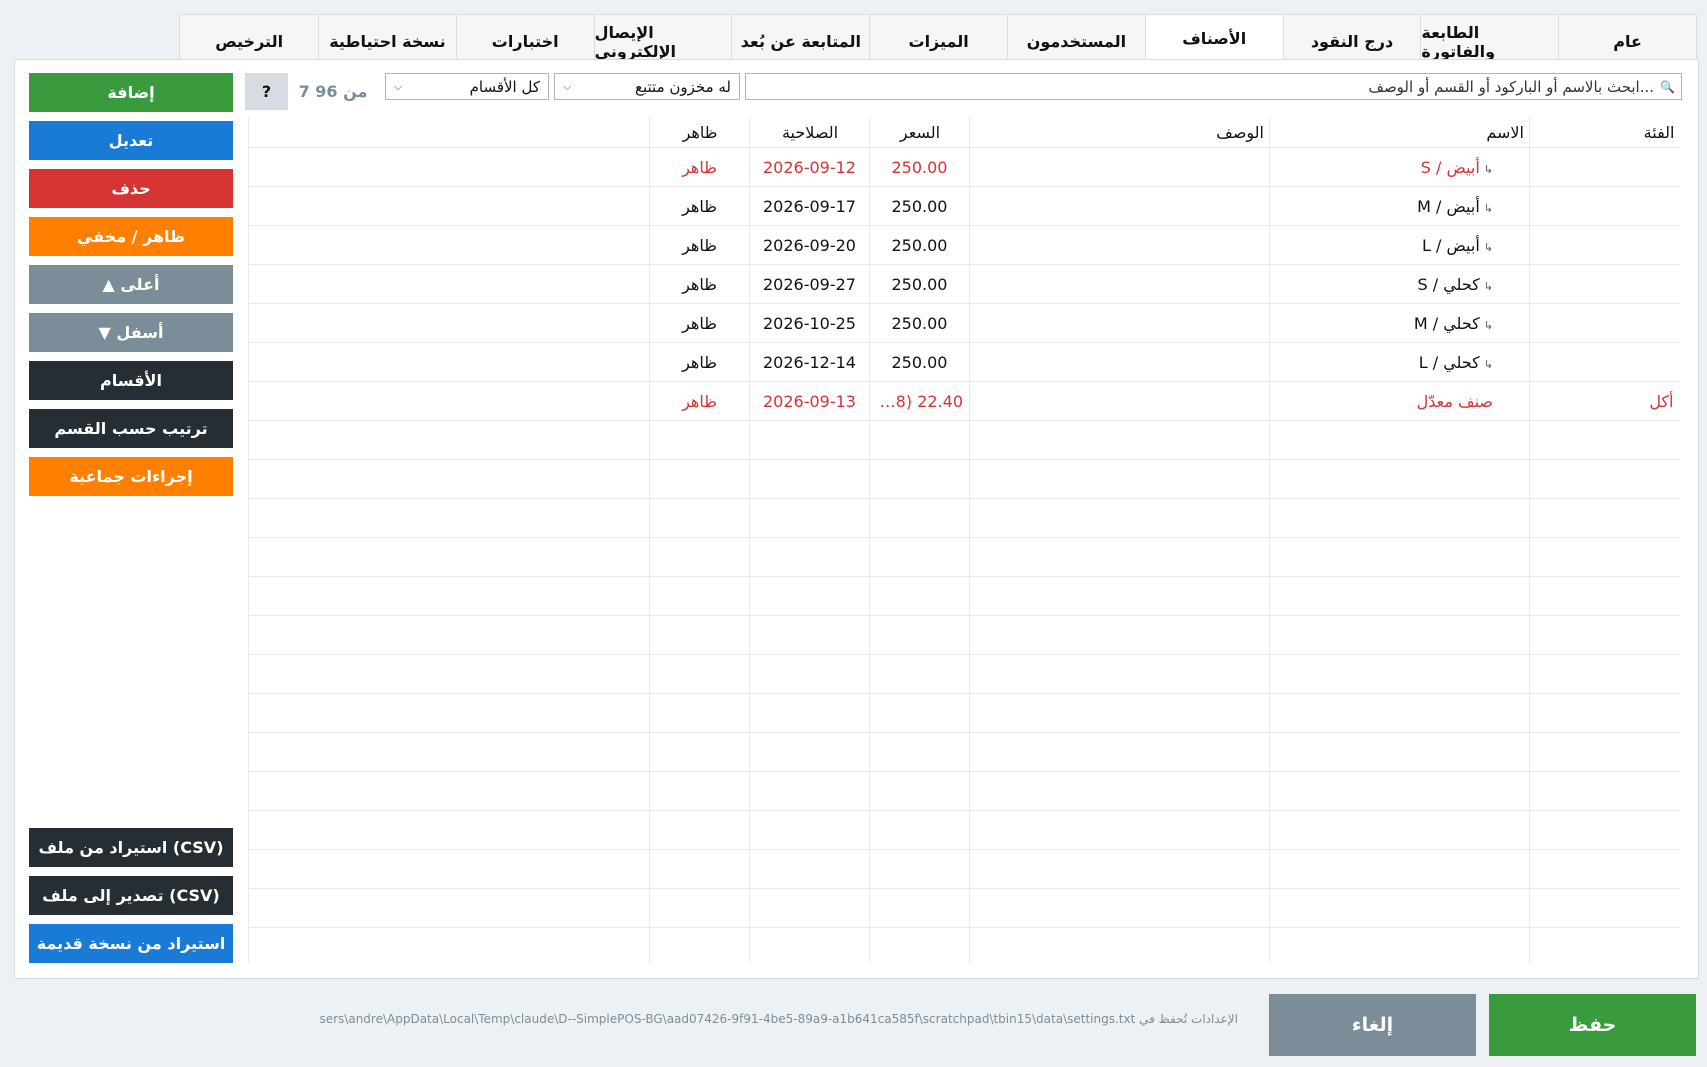  Describe the element at coordinates (131, 380) in the screenshot. I see `categories-button: الأقسام` at that location.